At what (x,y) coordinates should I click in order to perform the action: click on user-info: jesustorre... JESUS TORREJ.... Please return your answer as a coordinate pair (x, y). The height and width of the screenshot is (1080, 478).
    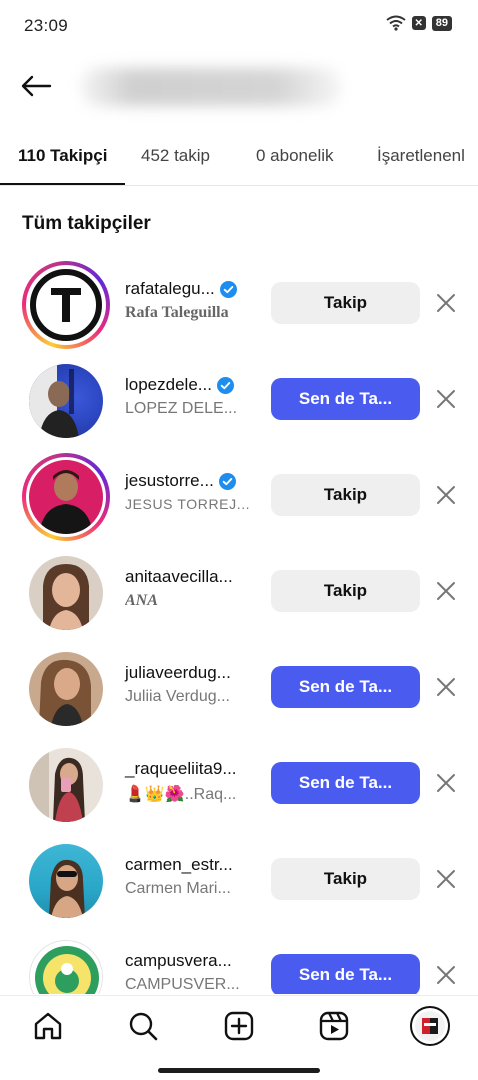
    Looking at the image, I should click on (194, 491).